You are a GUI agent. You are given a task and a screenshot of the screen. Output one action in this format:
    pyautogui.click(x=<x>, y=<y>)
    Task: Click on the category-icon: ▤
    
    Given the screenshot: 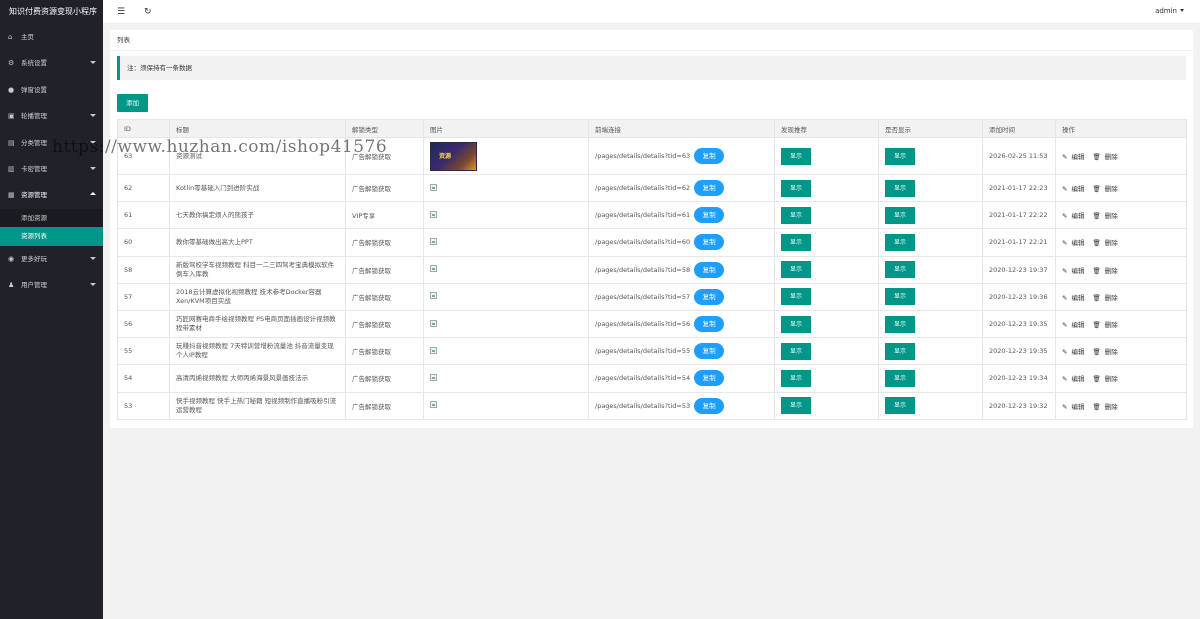 What is the action you would take?
    pyautogui.click(x=11, y=142)
    